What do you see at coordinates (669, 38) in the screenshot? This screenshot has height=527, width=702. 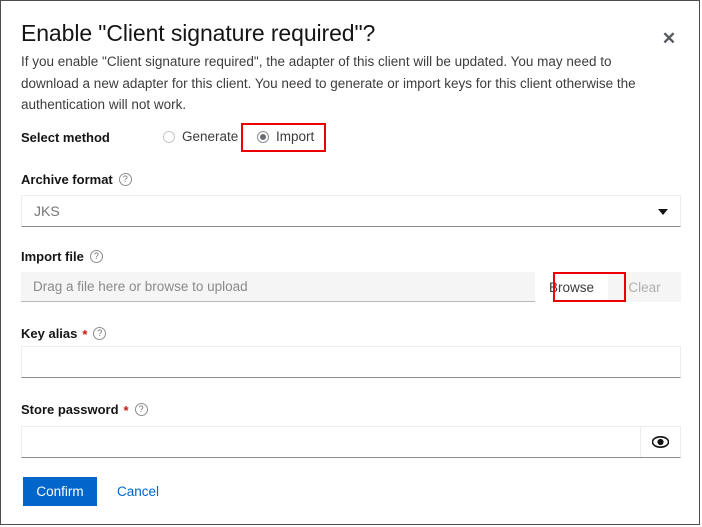 I see `close-icon: ✕` at bounding box center [669, 38].